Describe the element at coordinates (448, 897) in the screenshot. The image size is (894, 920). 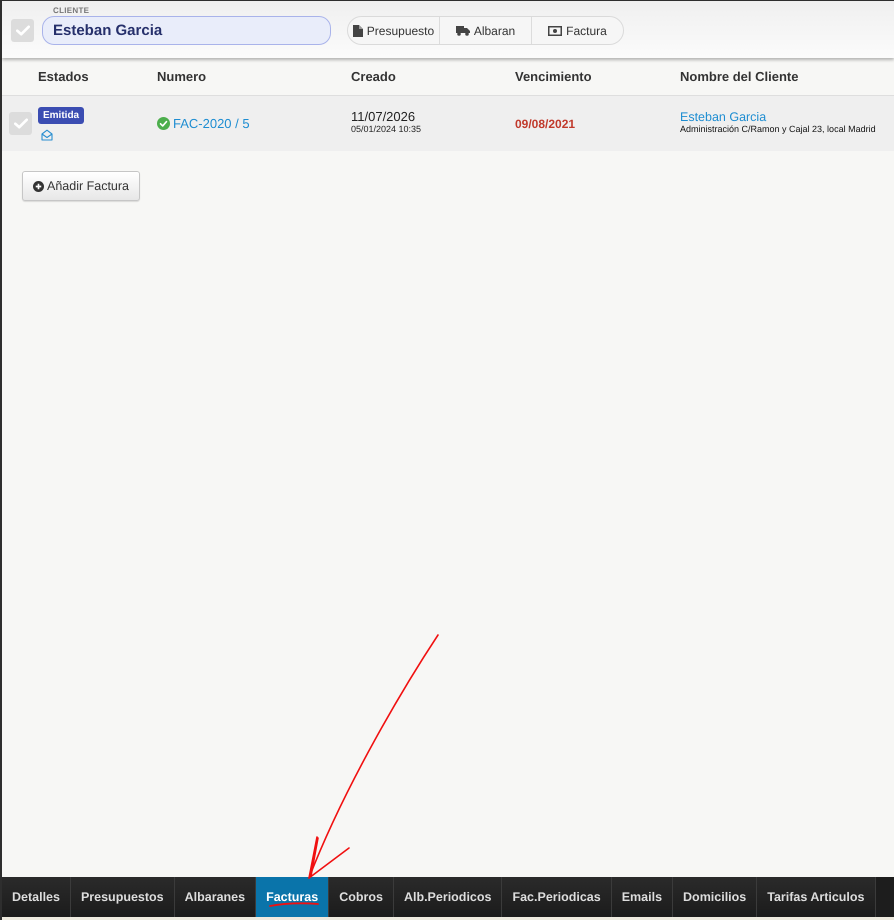
I see `tab: Alb.Periodicos` at that location.